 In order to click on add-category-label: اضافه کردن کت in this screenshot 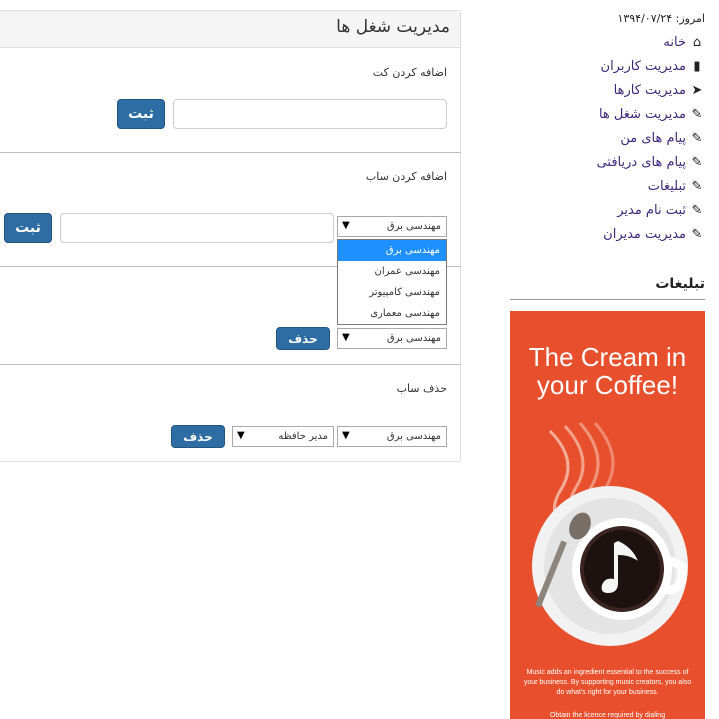, I will do `click(409, 72)`.